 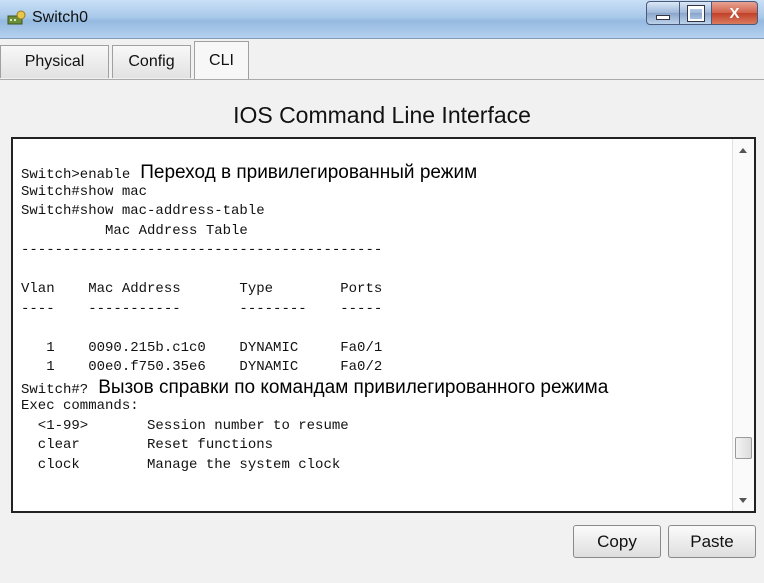 What do you see at coordinates (314, 212) in the screenshot?
I see `terminal-line: Switch#show mac-address-table` at bounding box center [314, 212].